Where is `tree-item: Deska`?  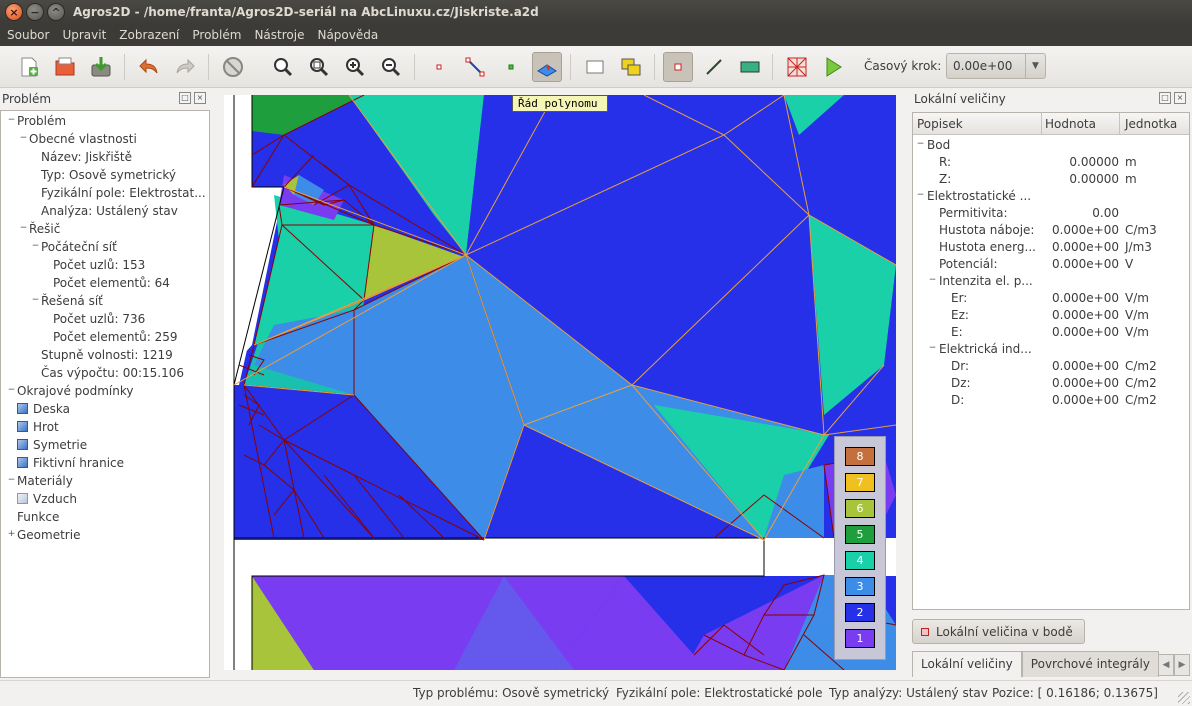 tree-item: Deska is located at coordinates (43, 409).